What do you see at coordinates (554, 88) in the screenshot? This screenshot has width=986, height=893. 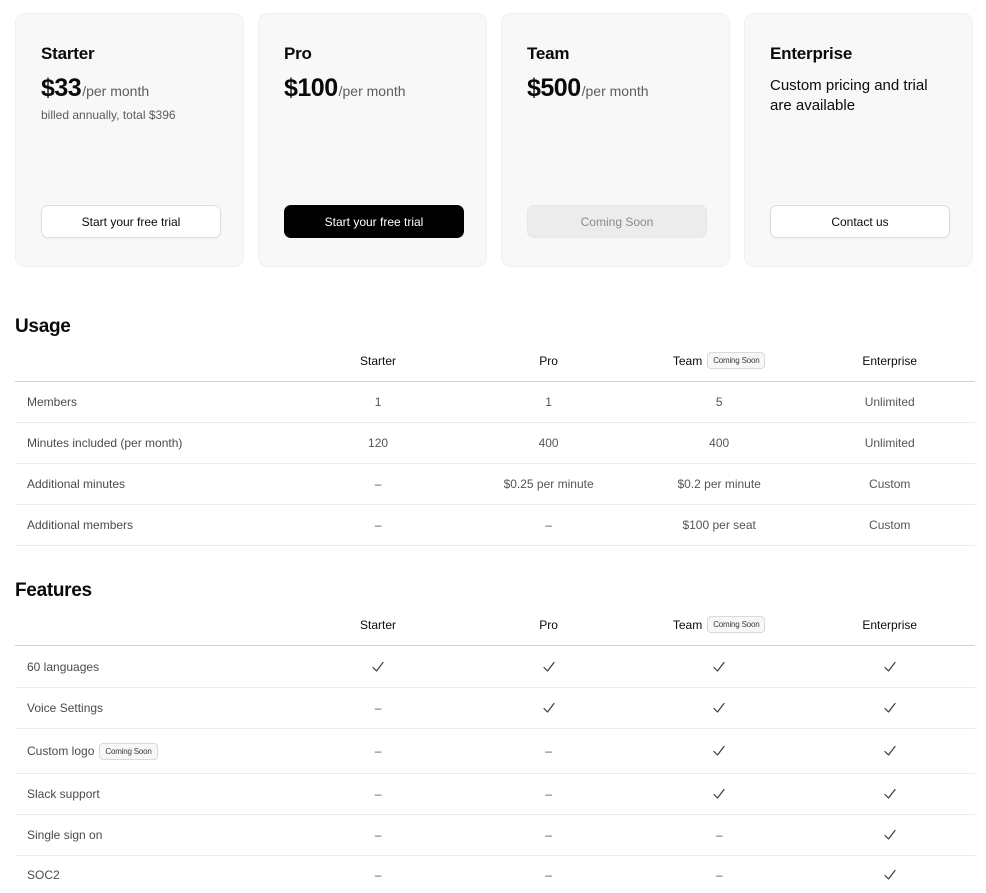 I see `plan-price: $500` at bounding box center [554, 88].